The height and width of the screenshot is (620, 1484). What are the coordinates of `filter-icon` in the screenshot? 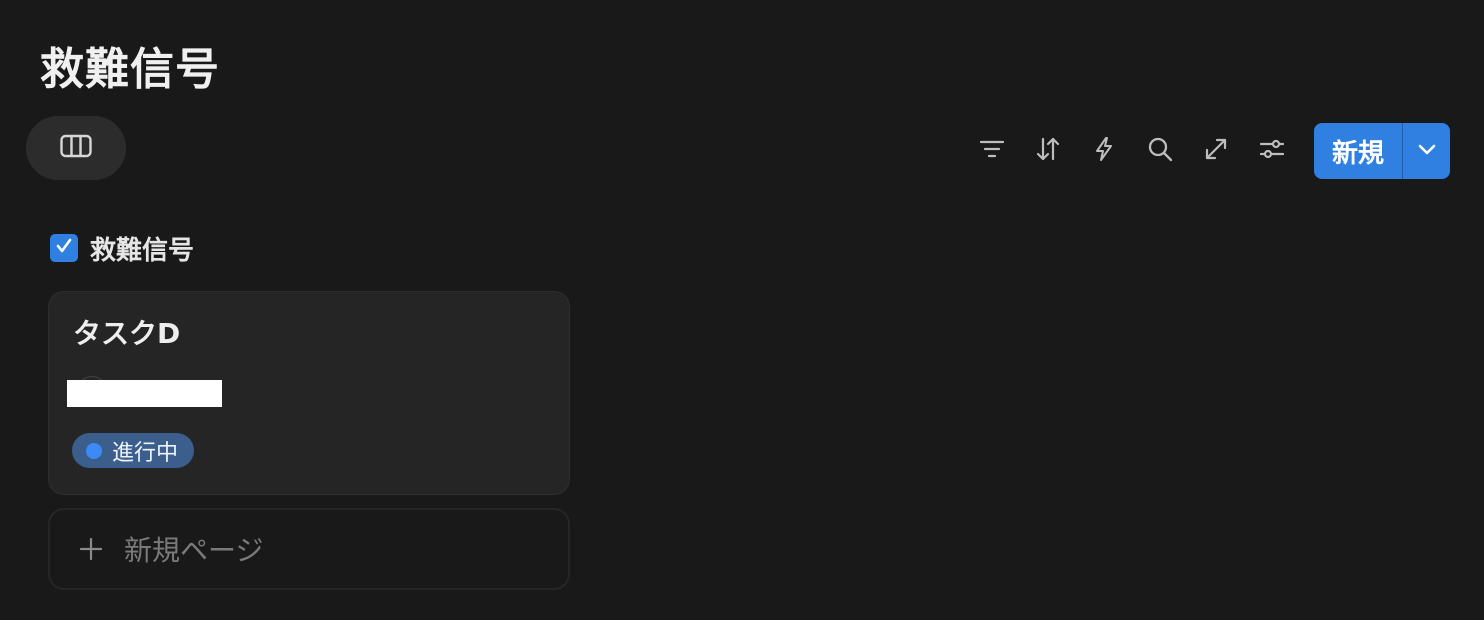 It's located at (992, 151).